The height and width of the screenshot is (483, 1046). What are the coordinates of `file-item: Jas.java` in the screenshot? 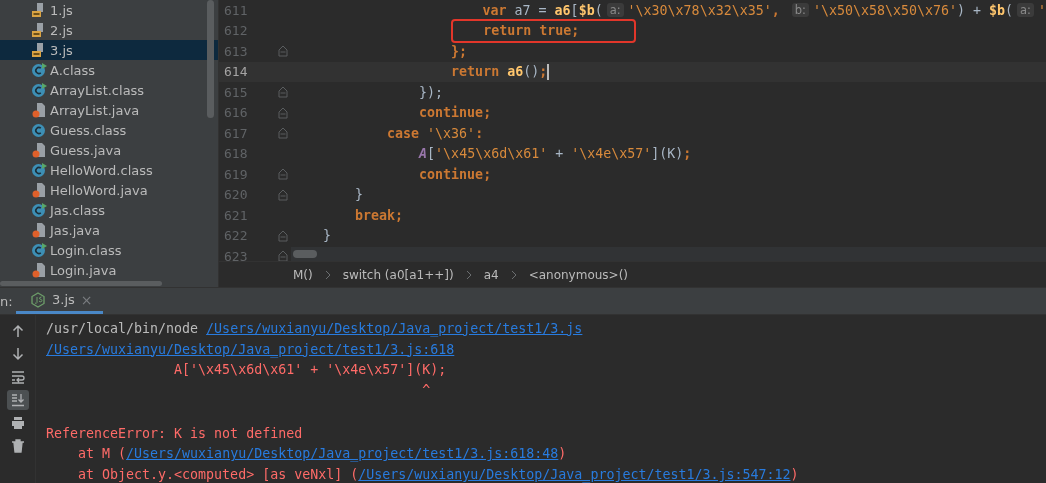 It's located at (109, 230).